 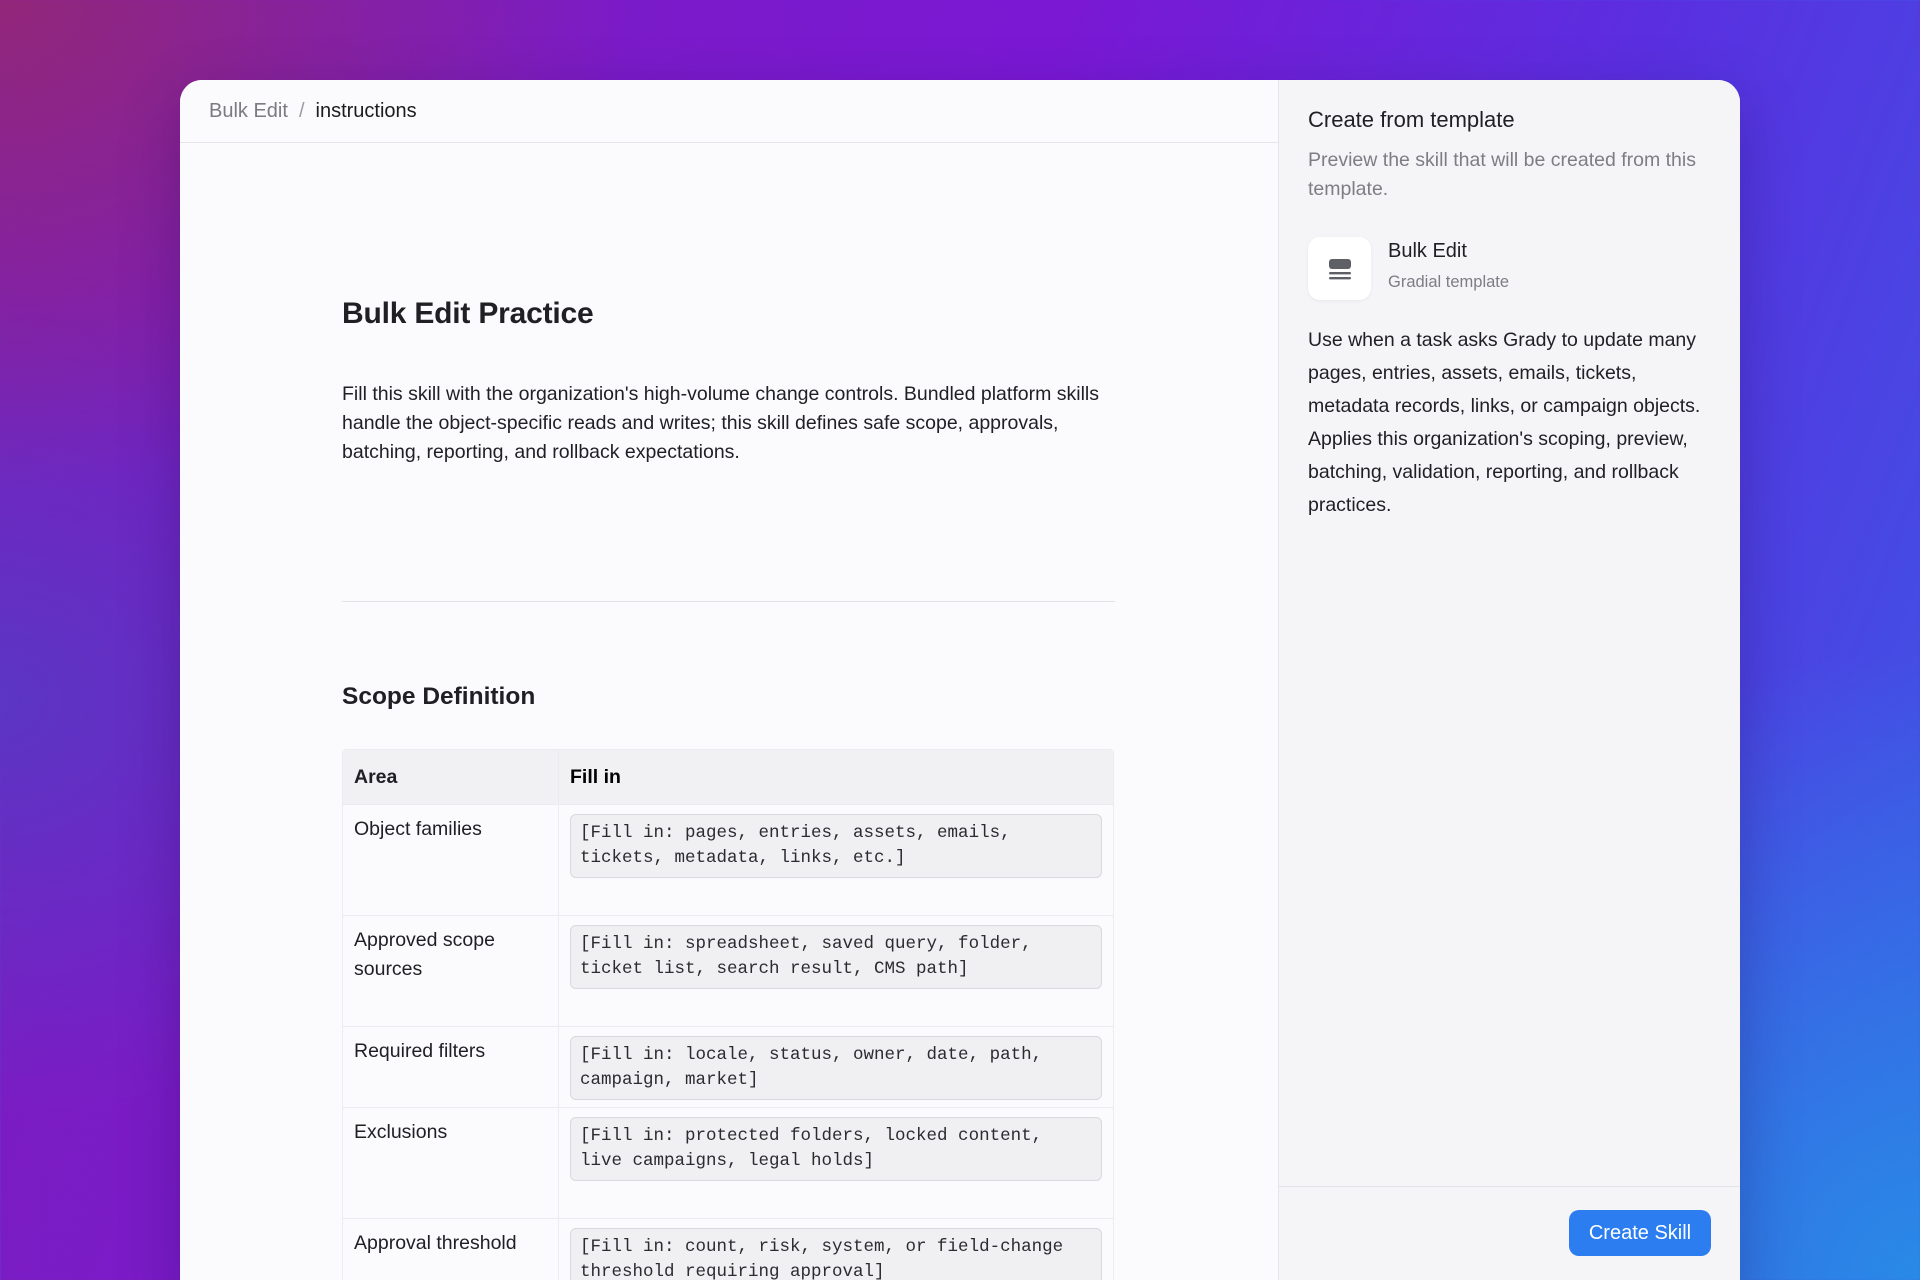 What do you see at coordinates (1427, 251) in the screenshot?
I see `template-name: Bulk Edit` at bounding box center [1427, 251].